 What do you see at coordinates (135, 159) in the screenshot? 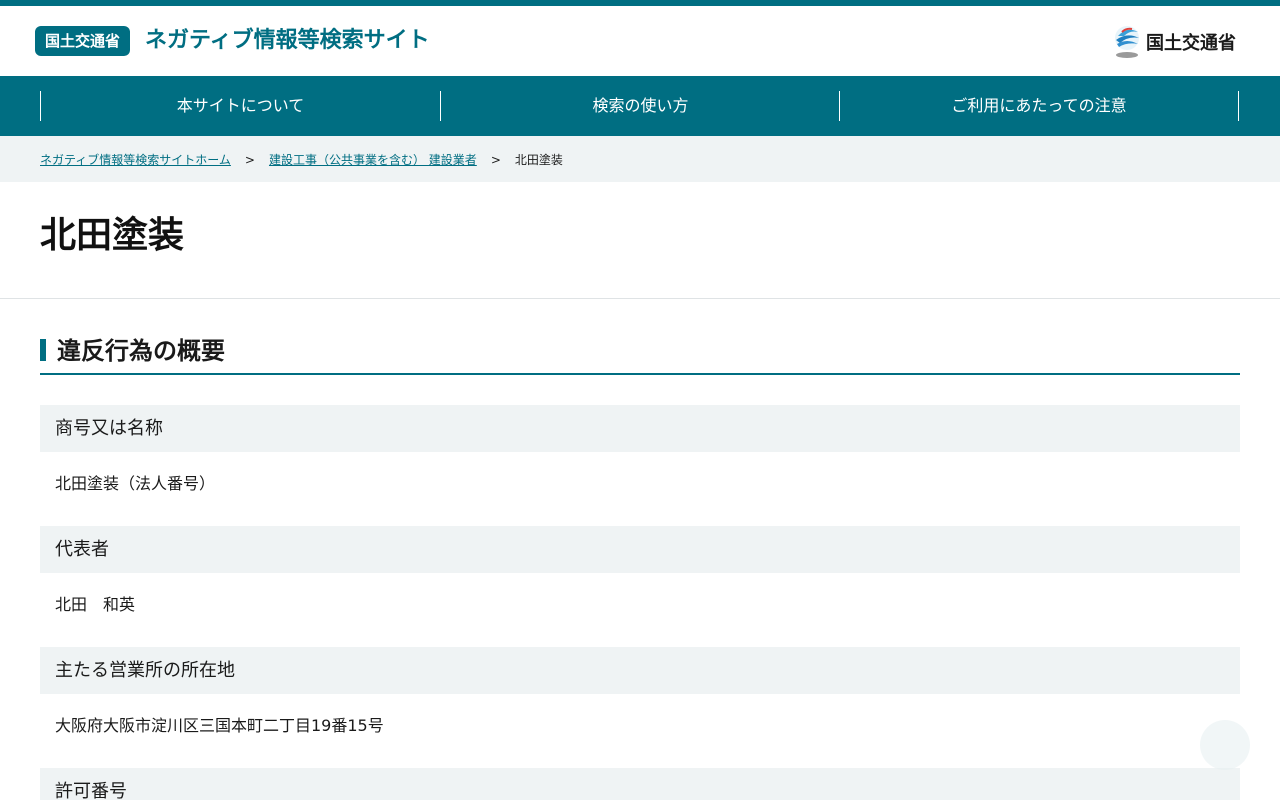
I see `breadcrumb-home-link: ネガティブ情報等検索サイトホーム` at bounding box center [135, 159].